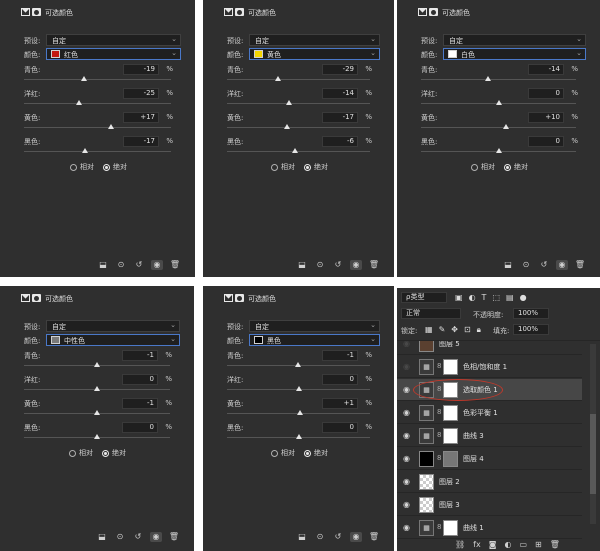  Describe the element at coordinates (479, 330) in the screenshot. I see `lock-all-icon: 🔒︎` at that location.